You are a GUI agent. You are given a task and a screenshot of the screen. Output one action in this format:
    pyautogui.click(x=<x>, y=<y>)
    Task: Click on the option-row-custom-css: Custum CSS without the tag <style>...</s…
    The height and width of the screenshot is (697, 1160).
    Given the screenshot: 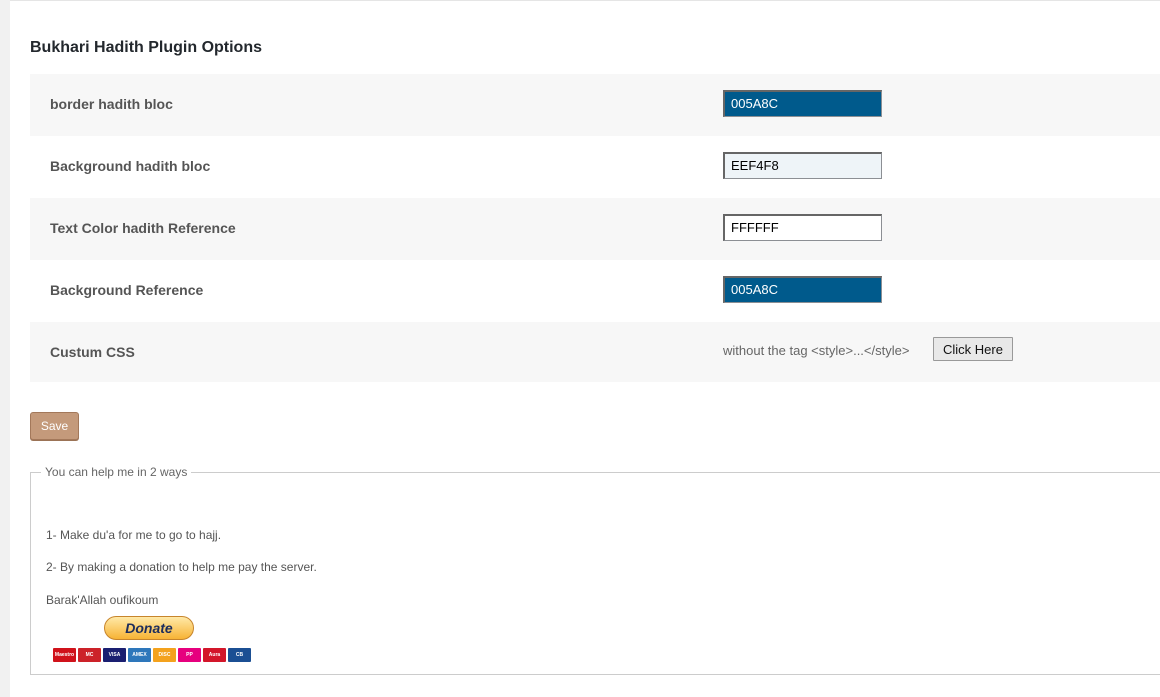 What is the action you would take?
    pyautogui.click(x=595, y=352)
    